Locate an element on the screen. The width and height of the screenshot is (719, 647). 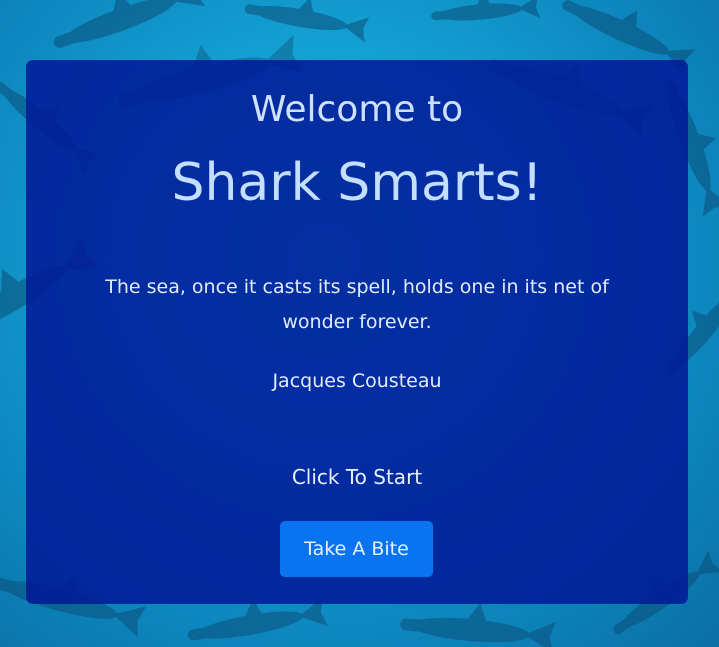
welcome-heading: Welcome to is located at coordinates (357, 109).